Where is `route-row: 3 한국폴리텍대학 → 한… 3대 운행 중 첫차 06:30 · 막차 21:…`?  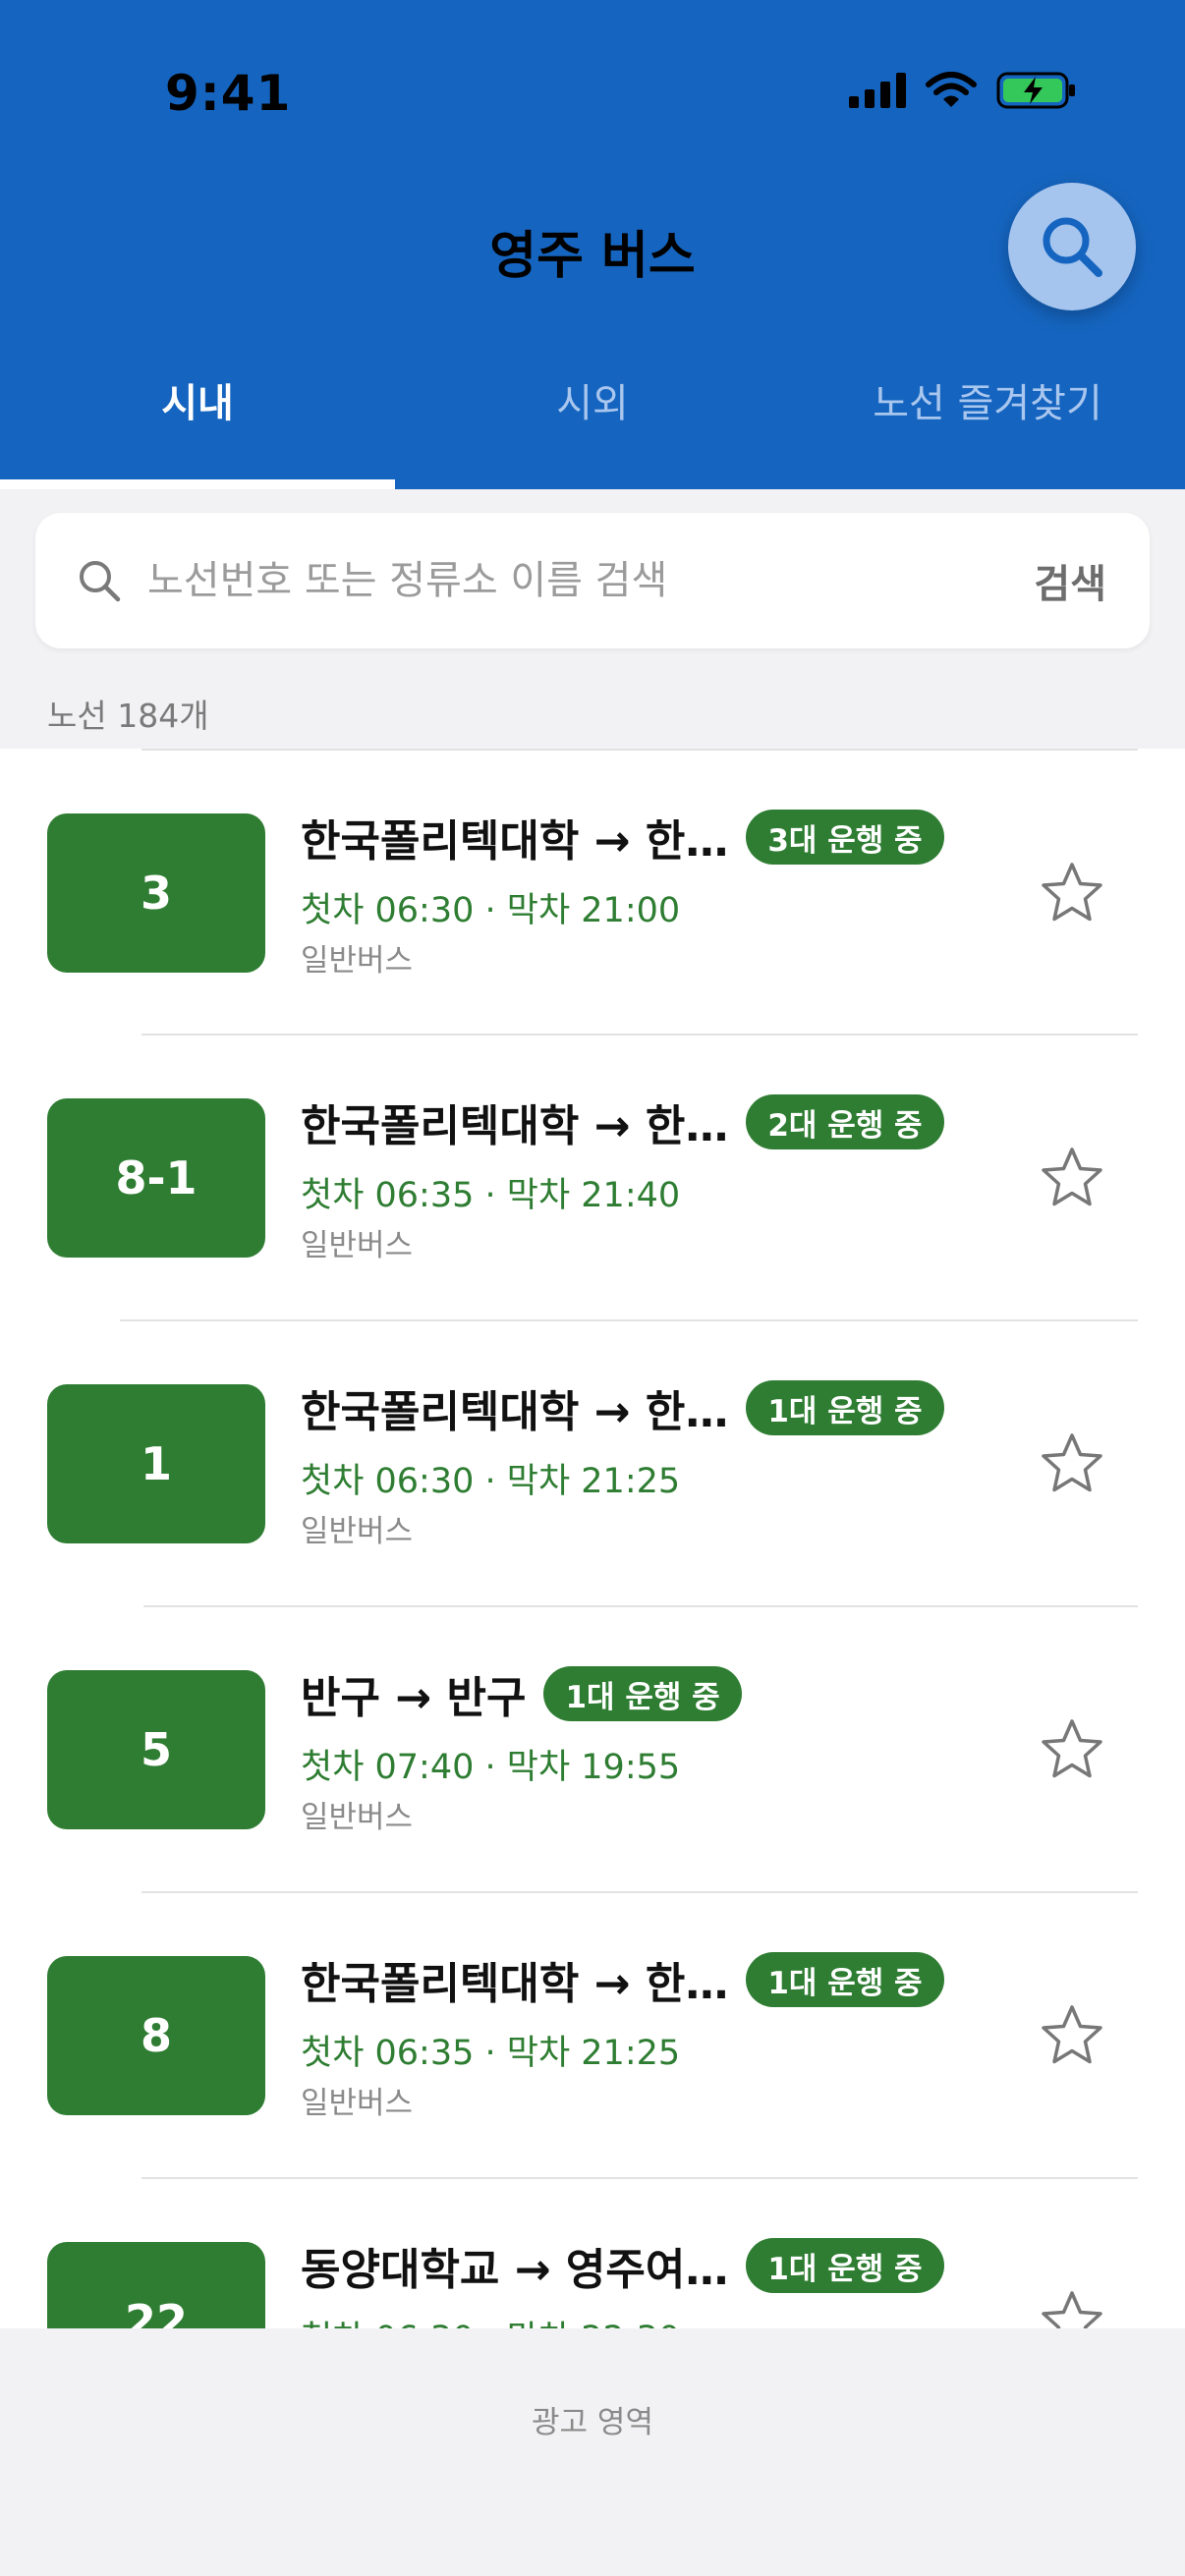 route-row: 3 한국폴리텍대학 → 한… 3대 운행 중 첫차 06:30 · 막차 21:… is located at coordinates (592, 892).